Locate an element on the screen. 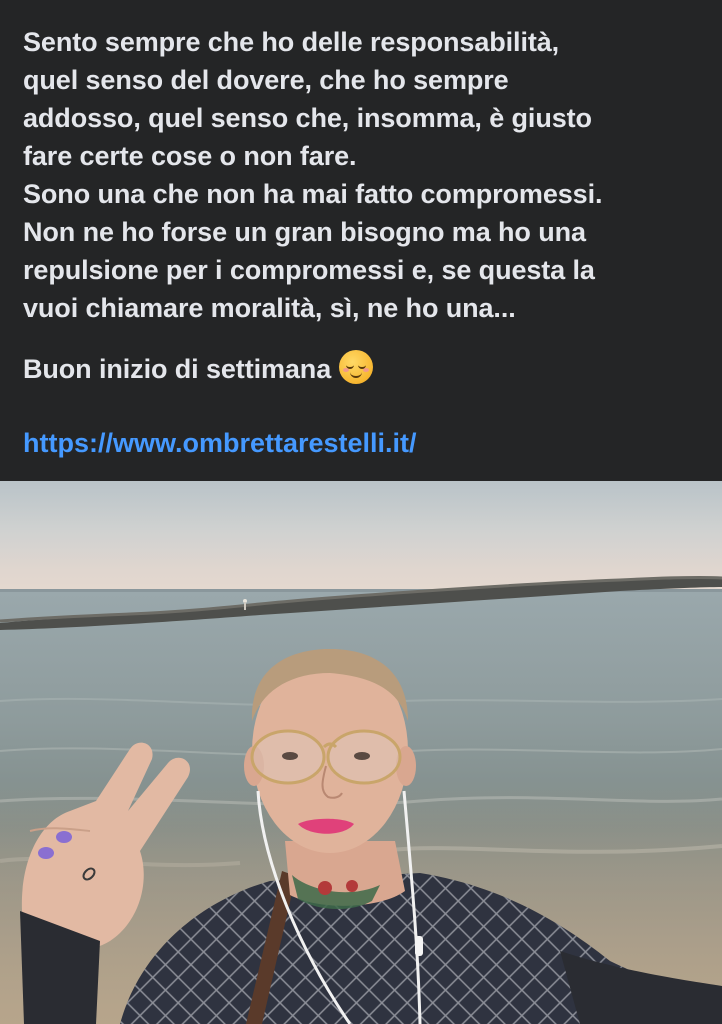  post-paragraph-2: Buon inizio di settimana is located at coordinates (368, 369).